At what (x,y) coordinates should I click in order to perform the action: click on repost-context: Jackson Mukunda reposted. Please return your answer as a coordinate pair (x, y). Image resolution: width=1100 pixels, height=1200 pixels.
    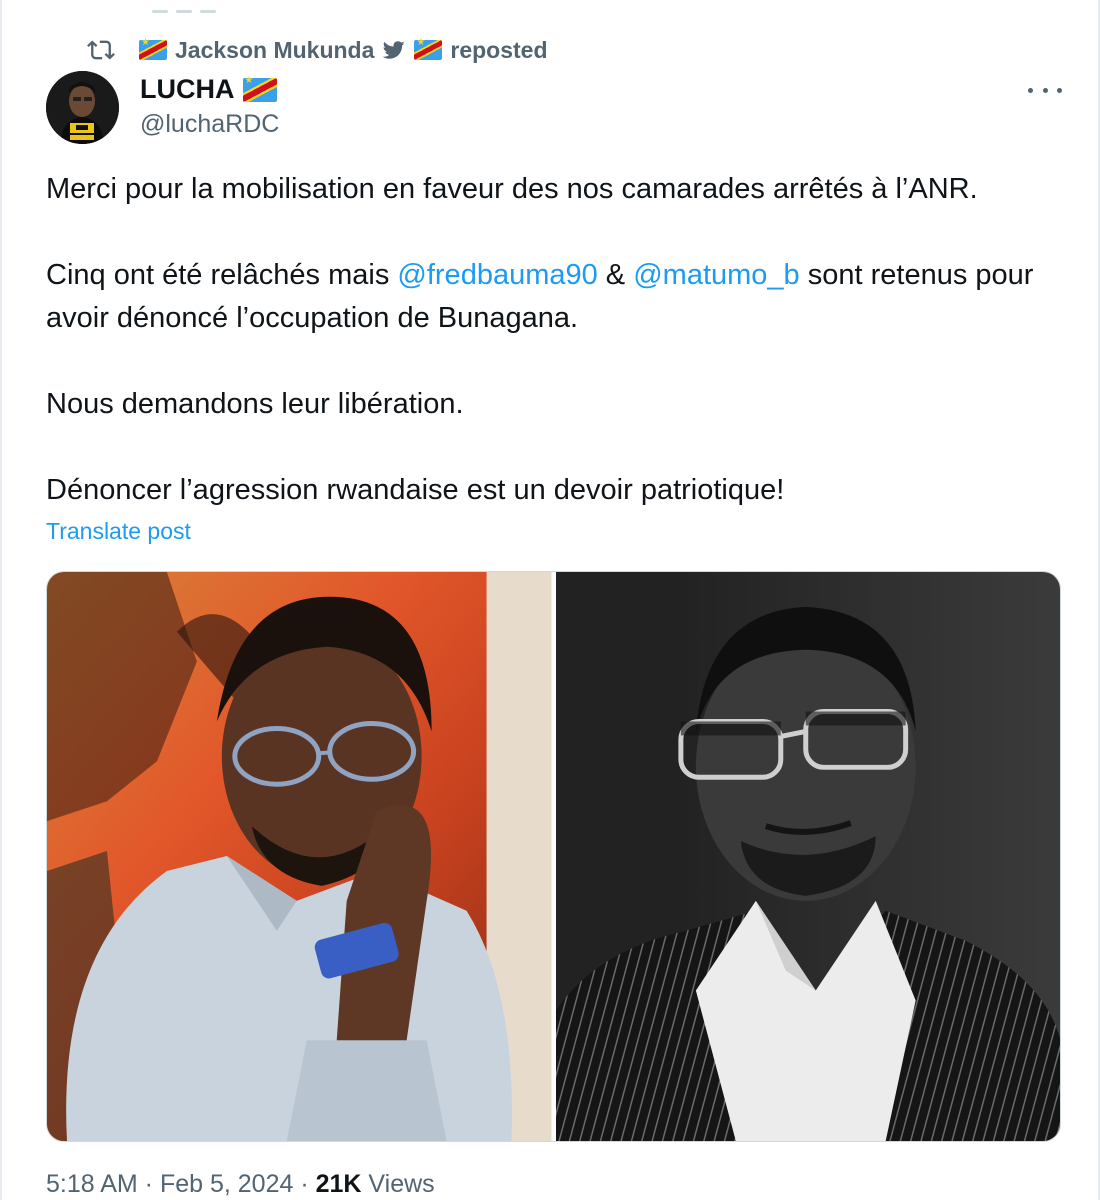
    Looking at the image, I should click on (317, 50).